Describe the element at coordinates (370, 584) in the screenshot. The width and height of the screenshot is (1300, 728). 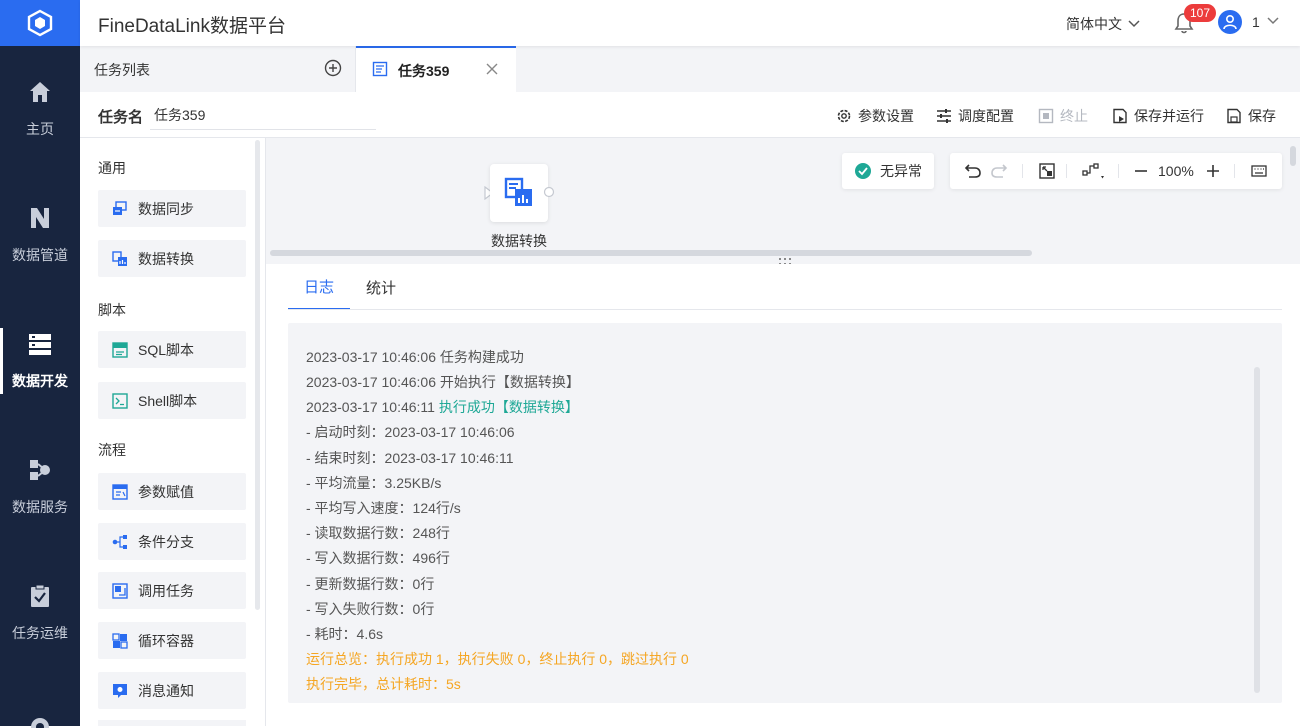
I see `log-line: - 更新数据行数：0行` at that location.